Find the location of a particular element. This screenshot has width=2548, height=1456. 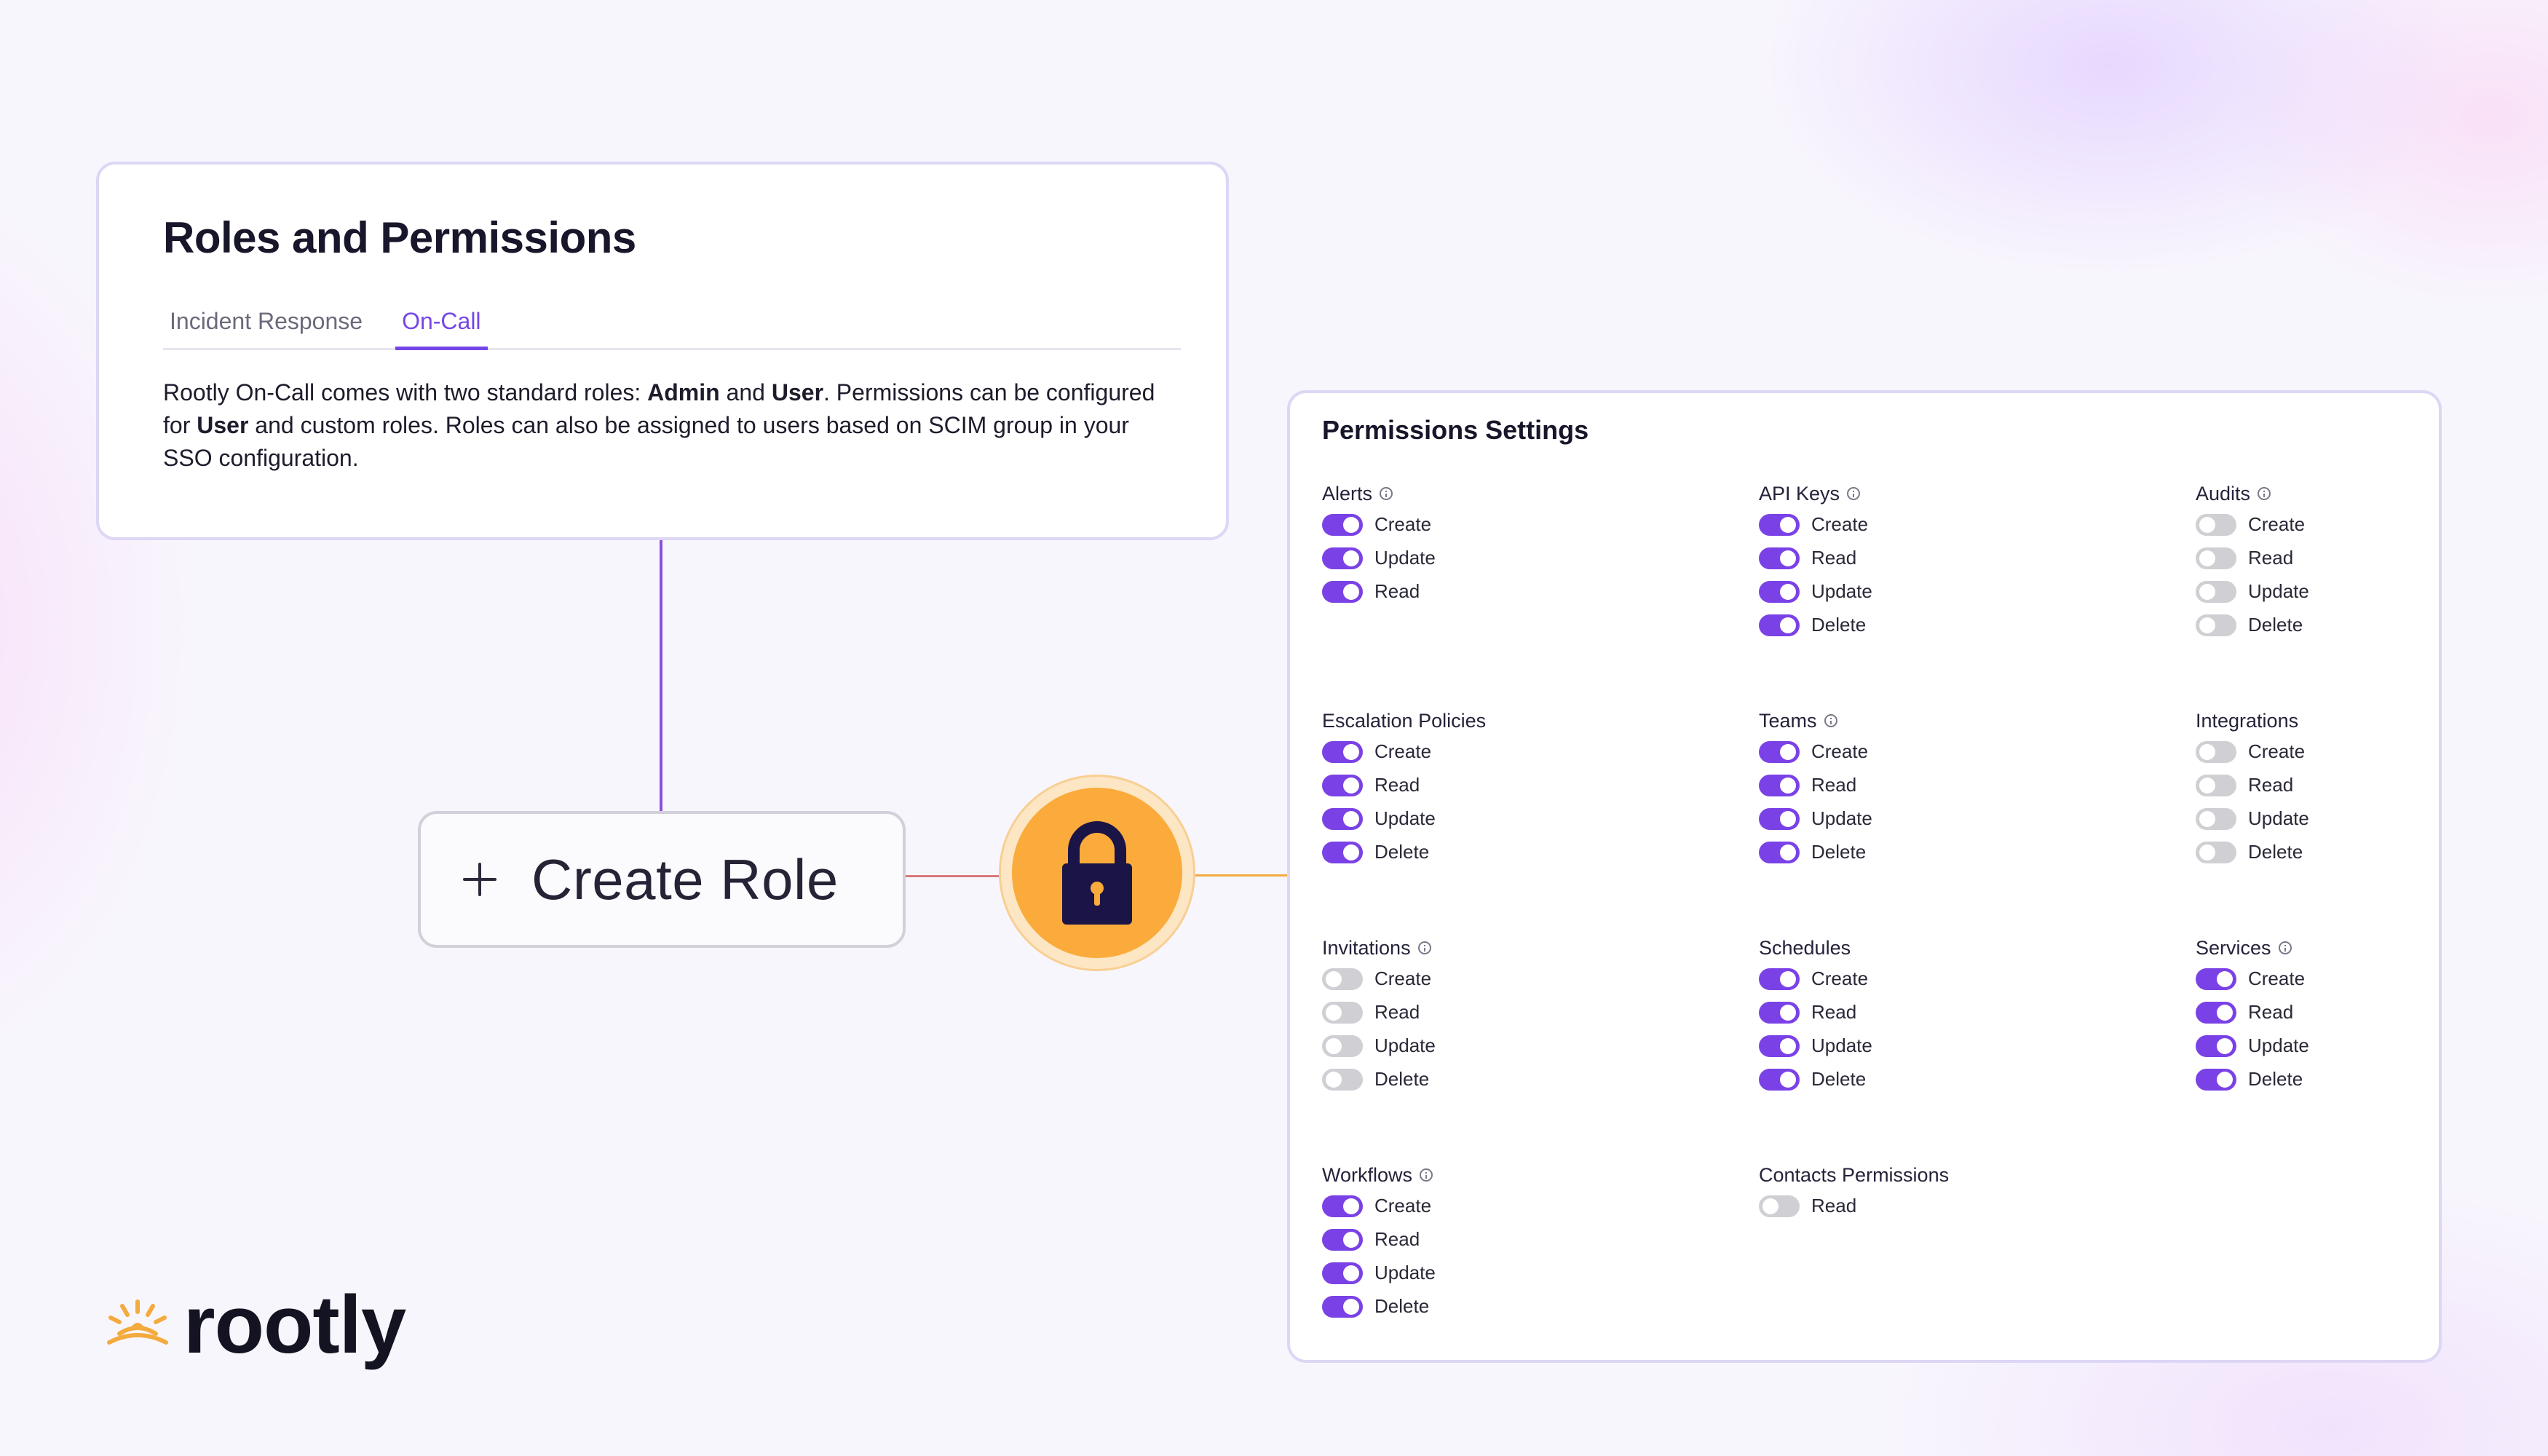

plus-icon is located at coordinates (479, 879).